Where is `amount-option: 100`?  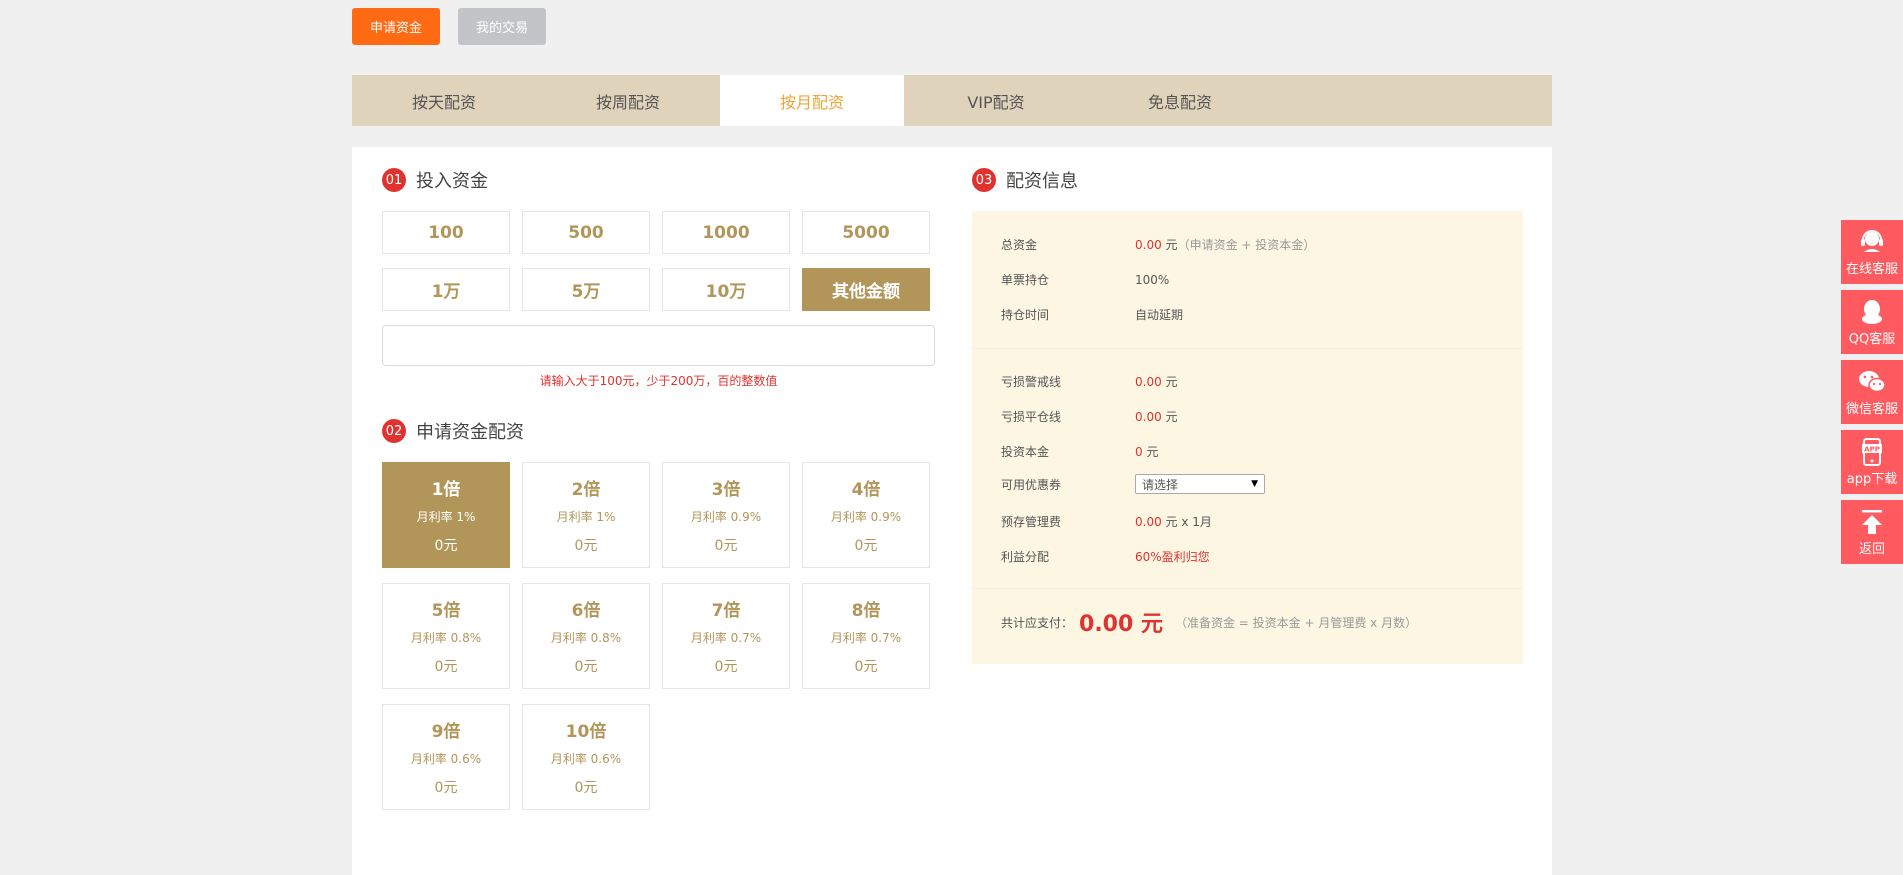
amount-option: 100 is located at coordinates (446, 232).